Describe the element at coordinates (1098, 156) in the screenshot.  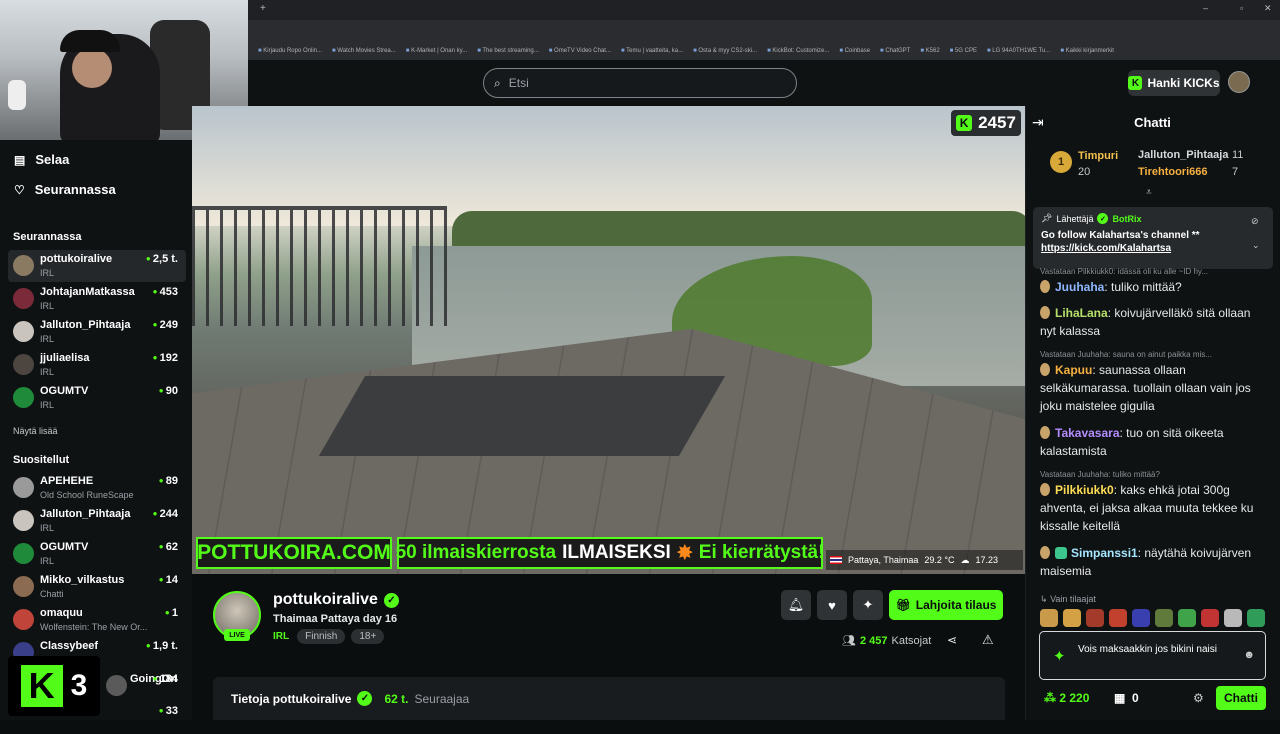
I see `leaderboard-name: Timpuri` at that location.